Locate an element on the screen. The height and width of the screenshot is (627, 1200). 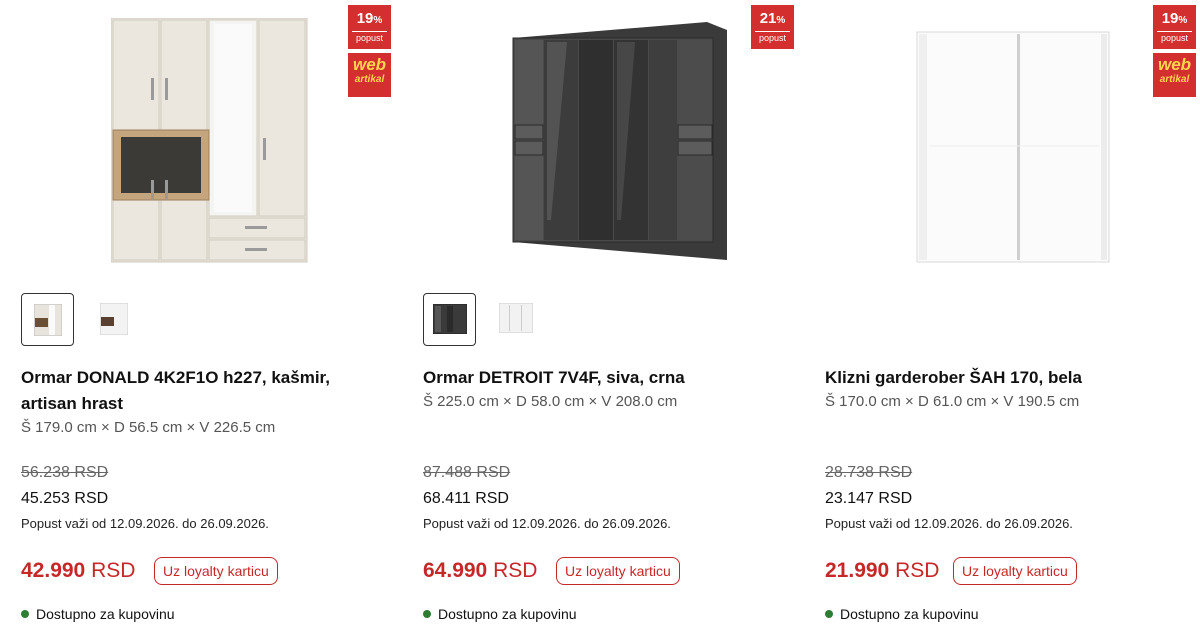
discount-badge: 21% popust is located at coordinates (772, 27).